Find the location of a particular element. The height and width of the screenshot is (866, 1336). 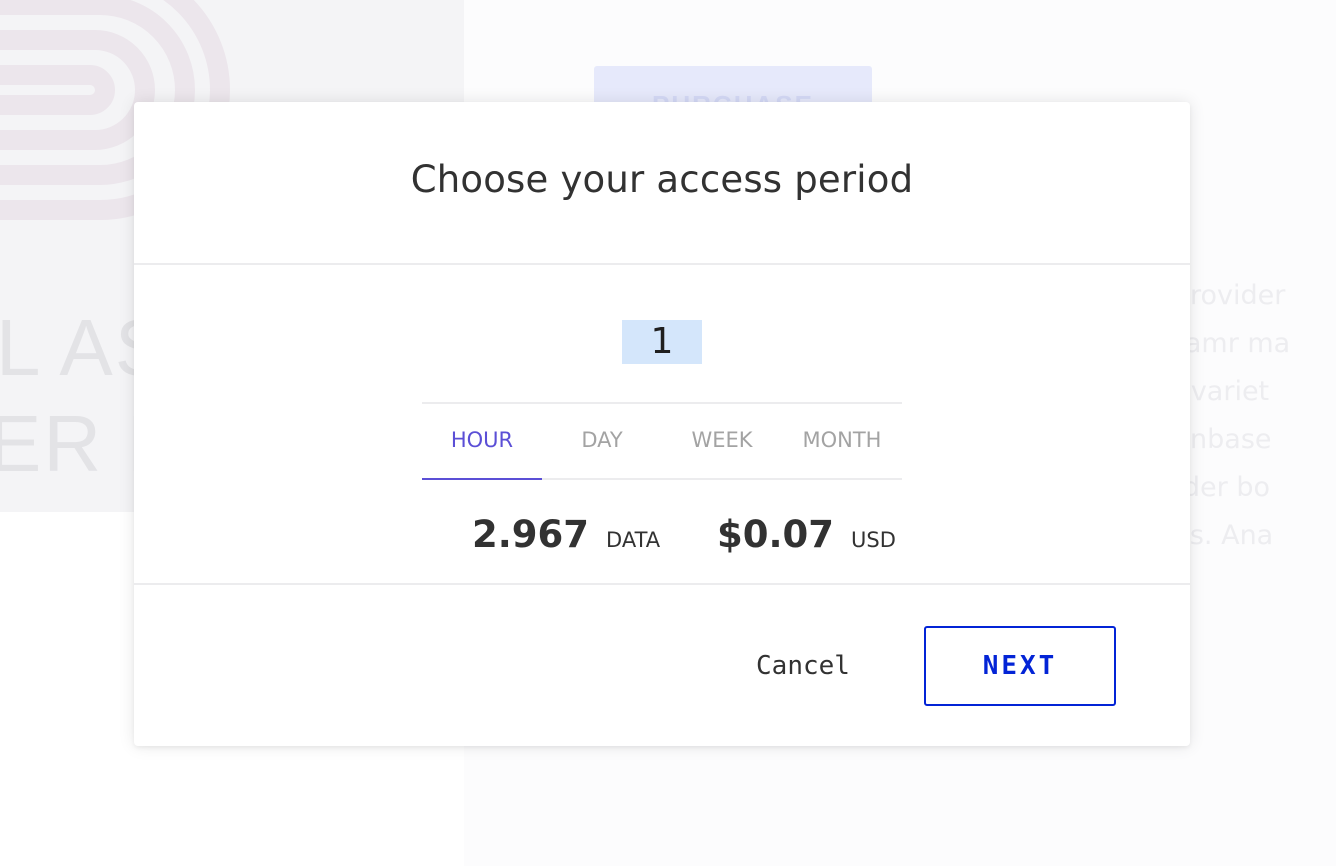

quantity-input is located at coordinates (662, 342).